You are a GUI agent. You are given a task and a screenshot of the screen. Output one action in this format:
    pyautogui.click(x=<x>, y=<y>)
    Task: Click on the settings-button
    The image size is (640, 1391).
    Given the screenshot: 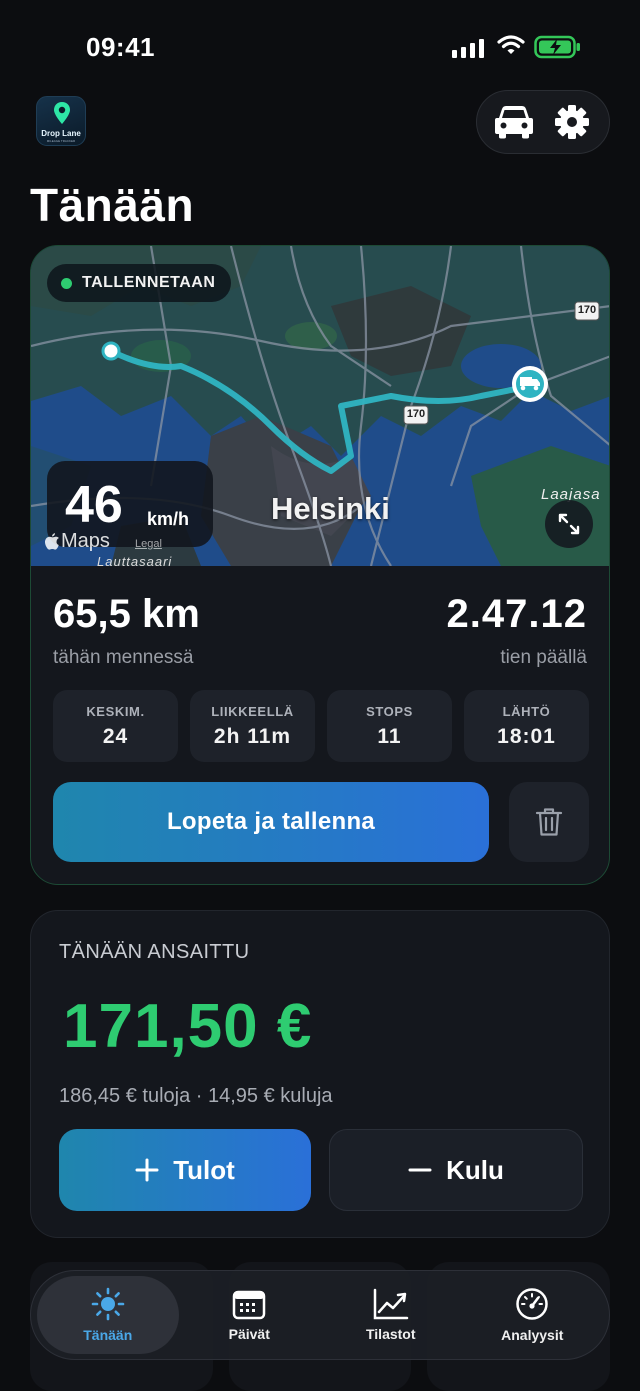 What is the action you would take?
    pyautogui.click(x=572, y=122)
    